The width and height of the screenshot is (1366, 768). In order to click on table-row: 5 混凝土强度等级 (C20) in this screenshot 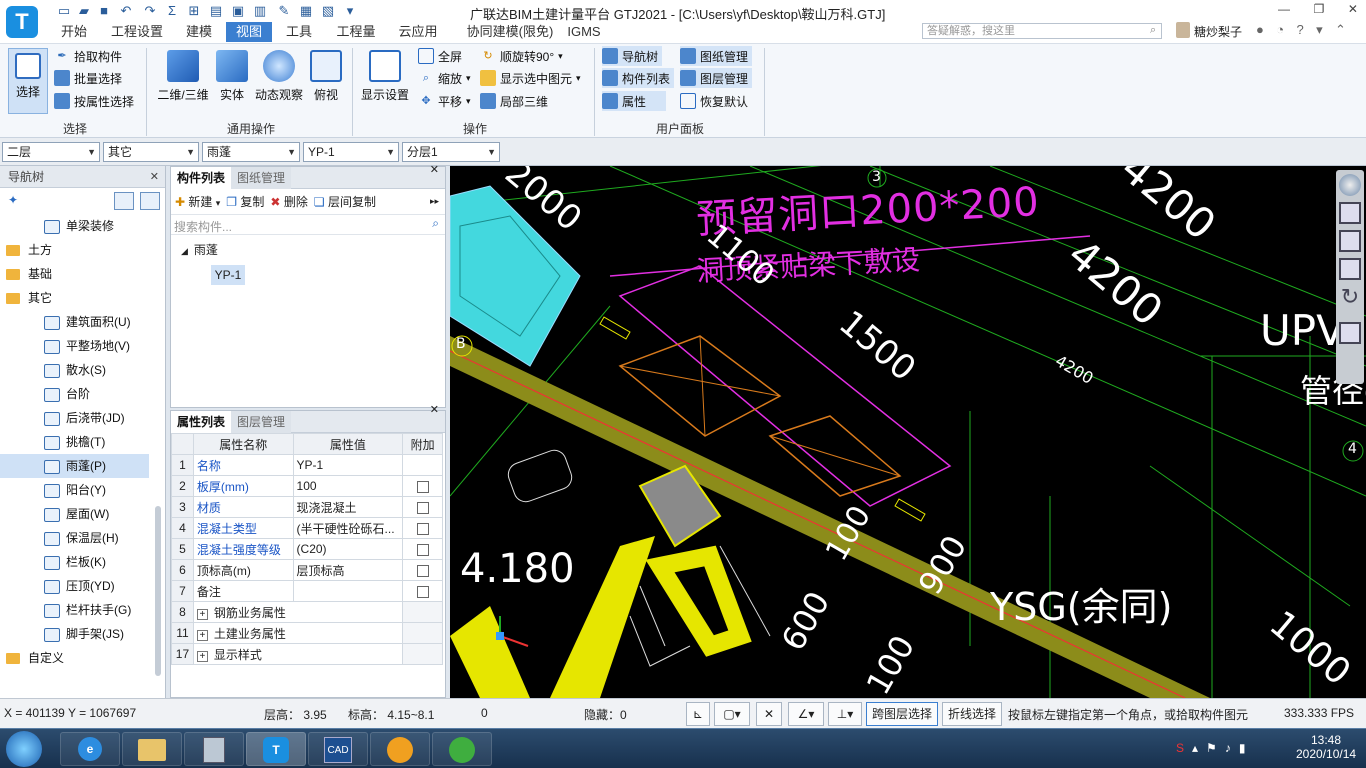, I will do `click(307, 549)`.